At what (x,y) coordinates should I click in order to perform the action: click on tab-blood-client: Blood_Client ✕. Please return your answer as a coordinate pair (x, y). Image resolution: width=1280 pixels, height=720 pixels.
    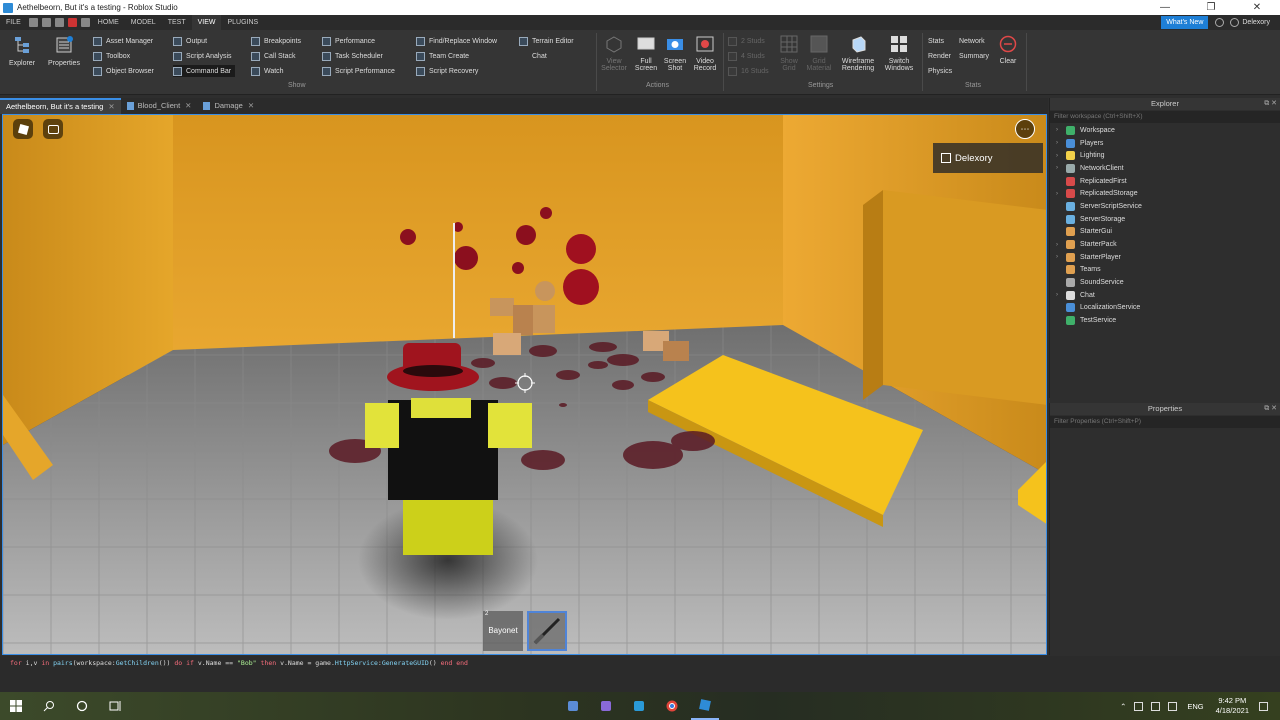
    Looking at the image, I should click on (159, 106).